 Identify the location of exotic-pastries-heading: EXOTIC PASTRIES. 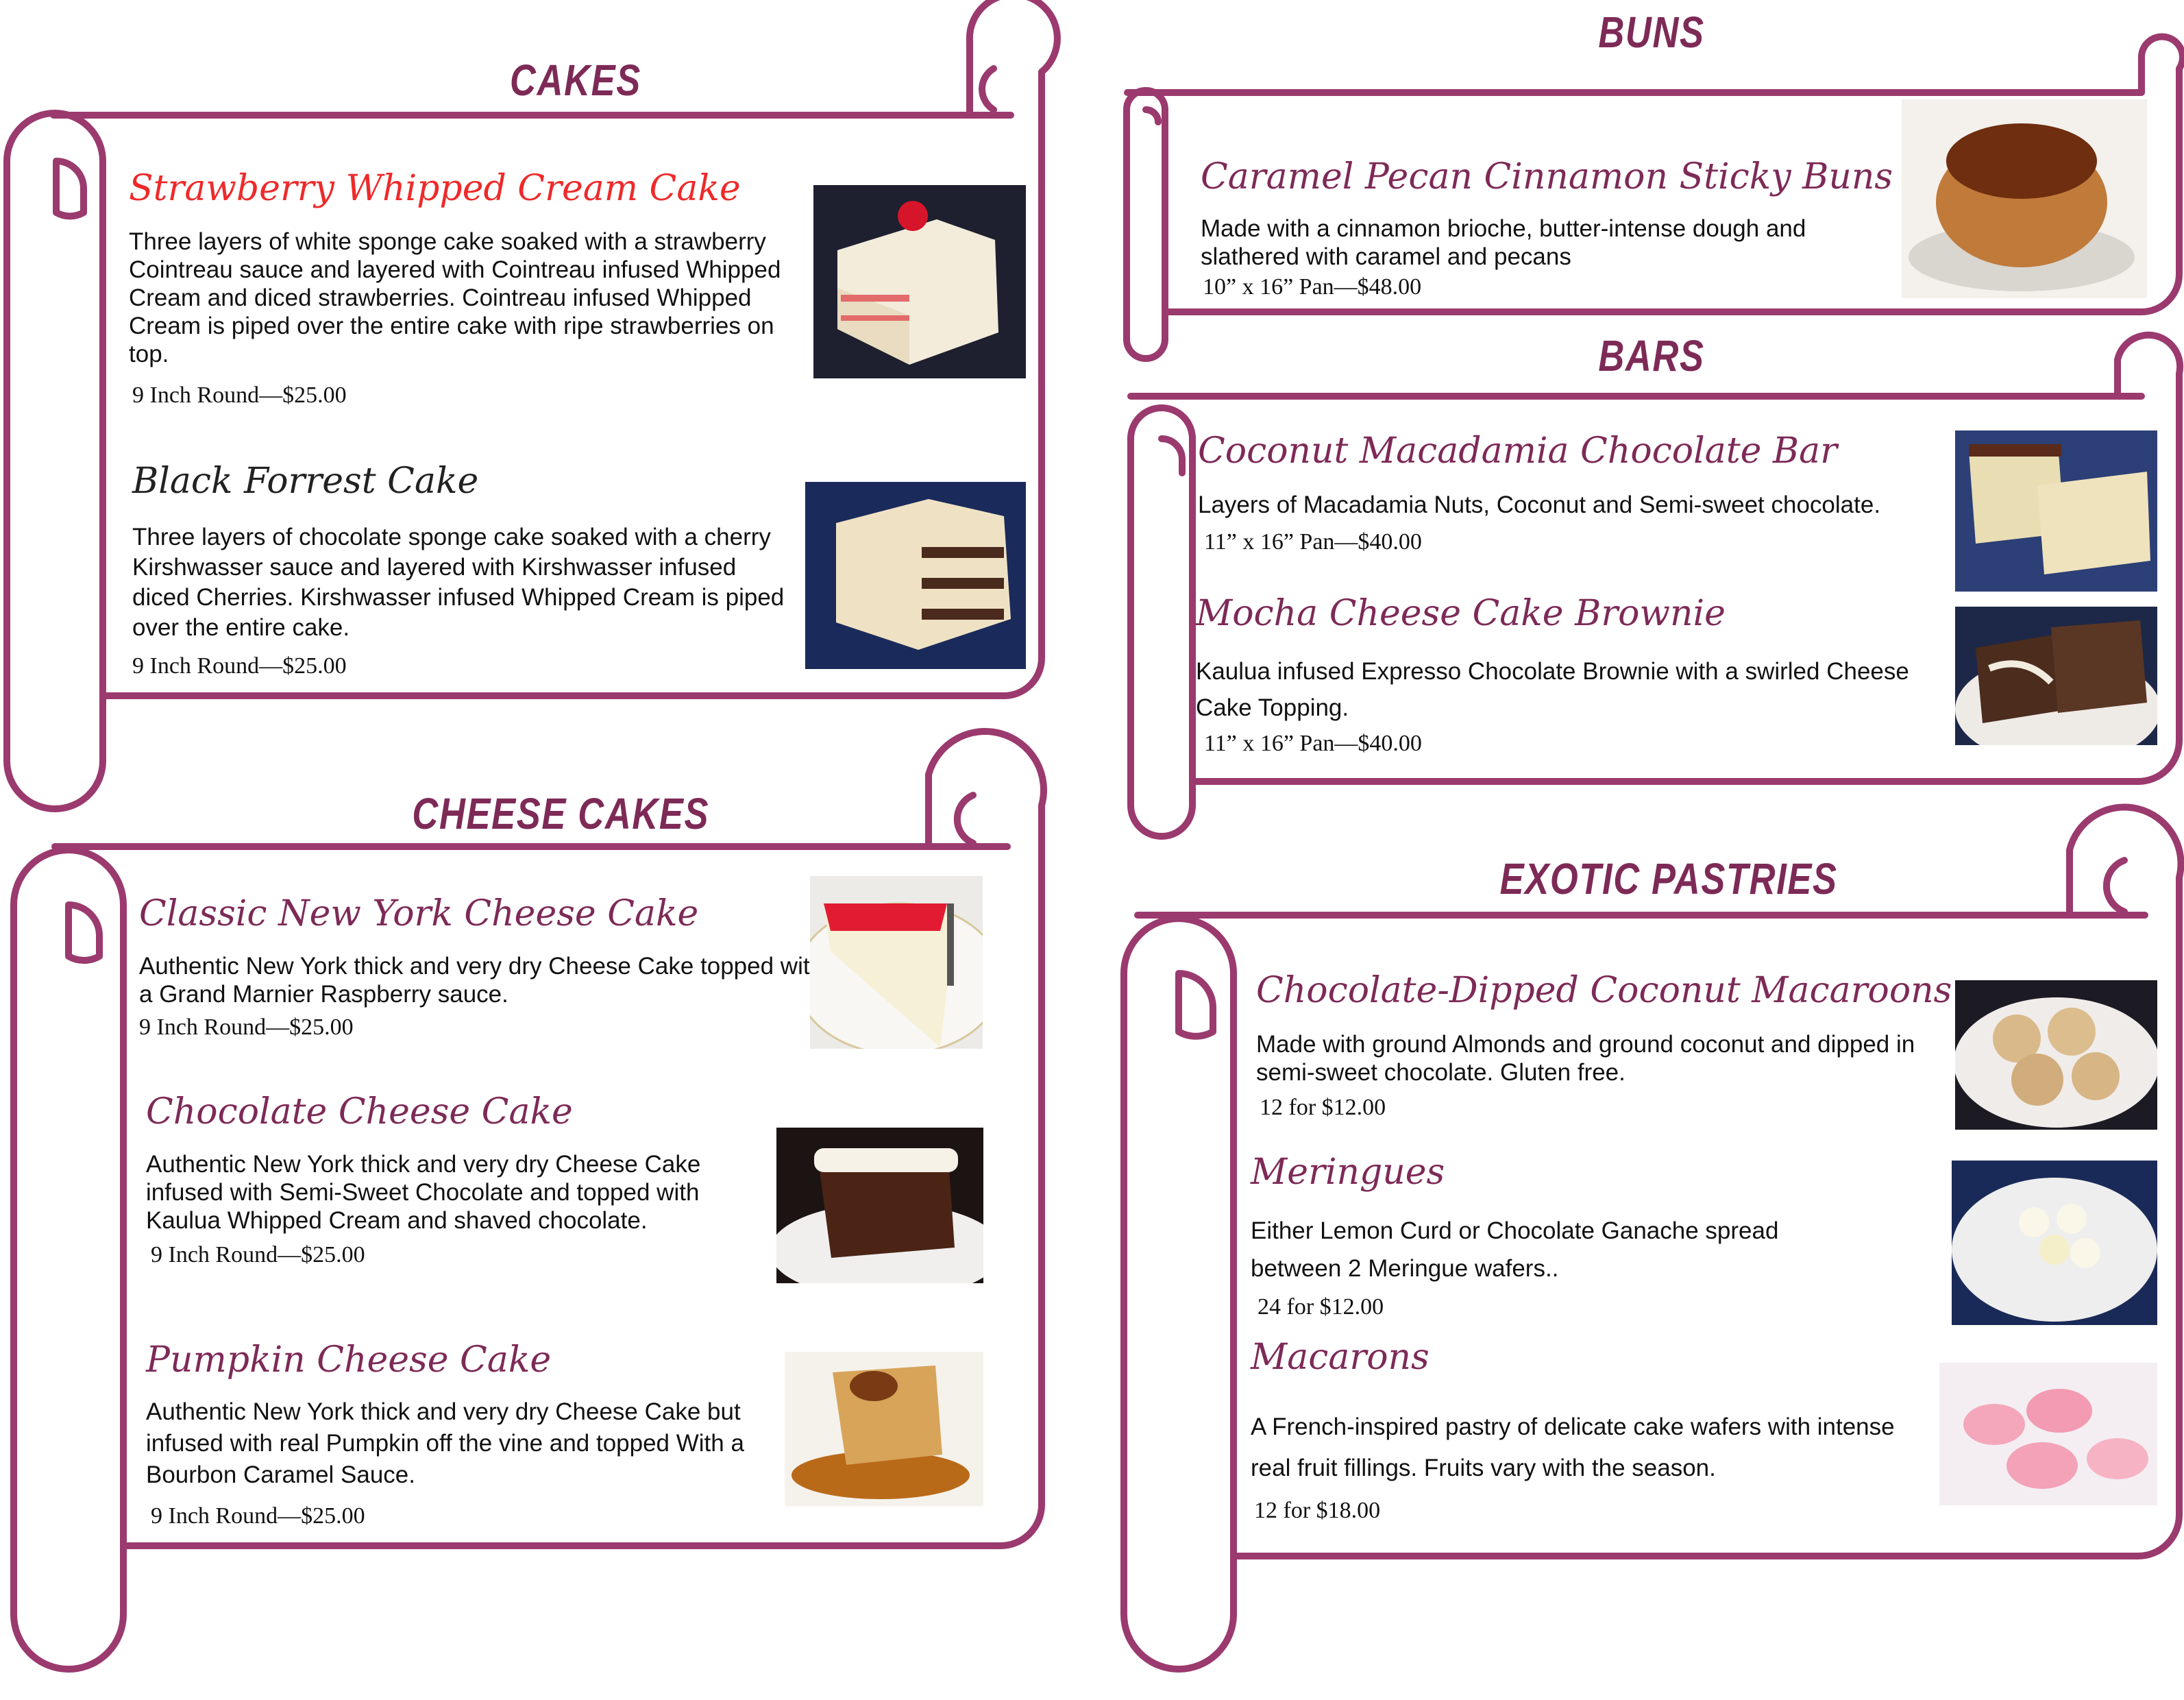
(1668, 878).